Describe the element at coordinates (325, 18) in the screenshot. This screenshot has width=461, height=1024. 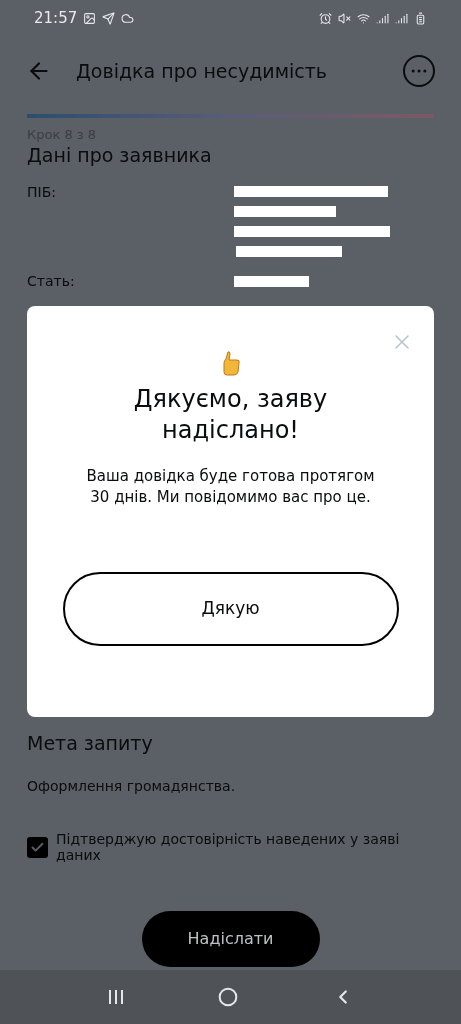
I see `alarm-icon` at that location.